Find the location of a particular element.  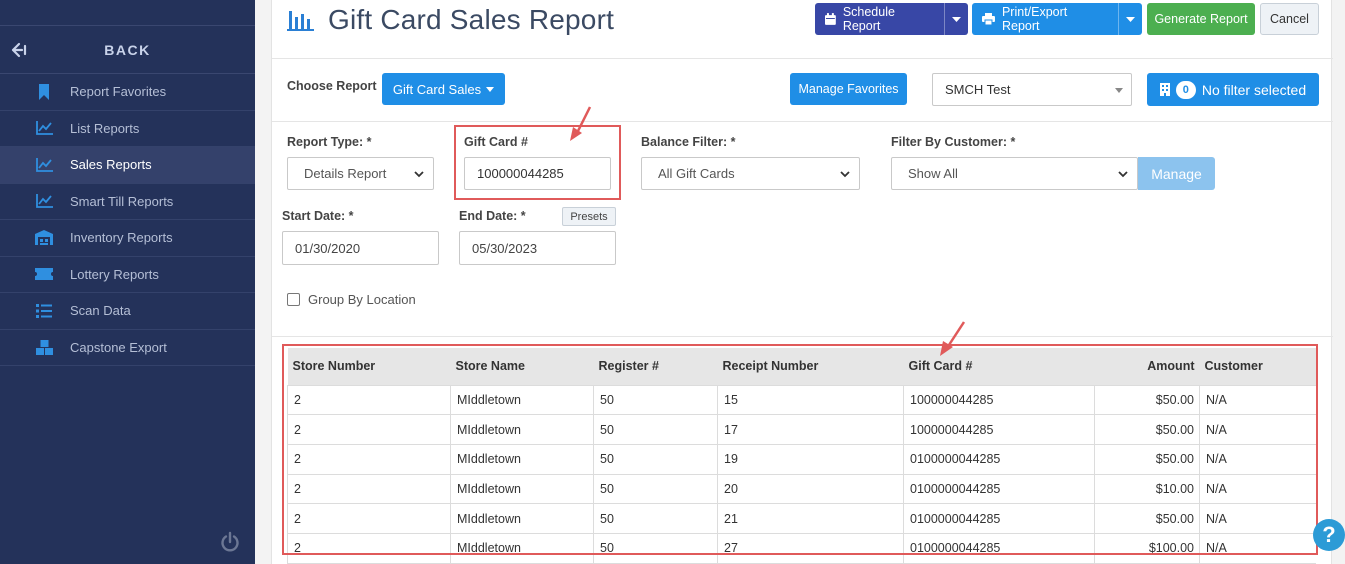

sidebar-item-lottery-reports: Lottery Reports is located at coordinates (127, 275).